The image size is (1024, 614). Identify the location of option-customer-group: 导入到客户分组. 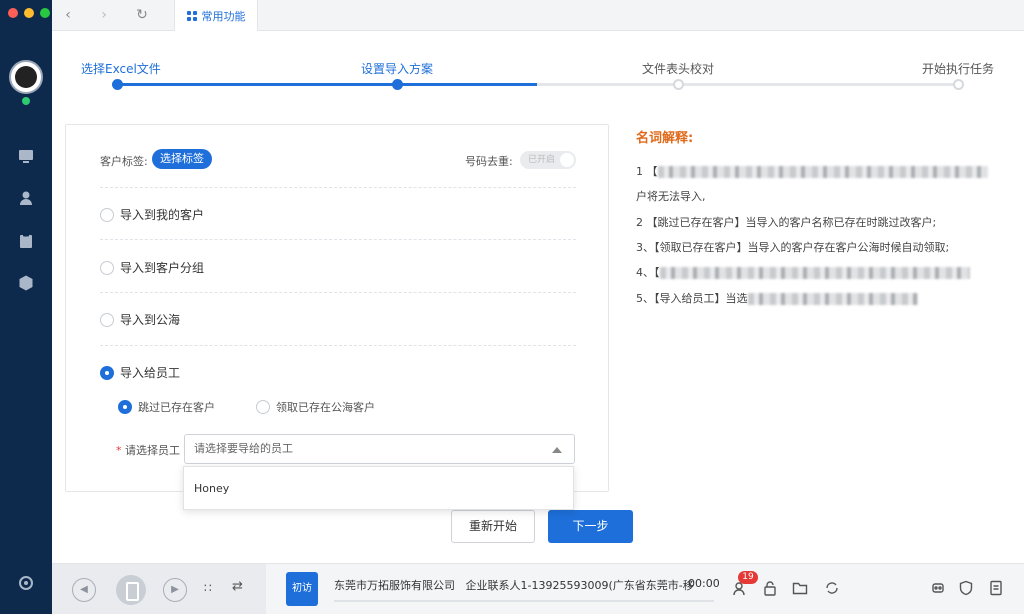
(152, 267).